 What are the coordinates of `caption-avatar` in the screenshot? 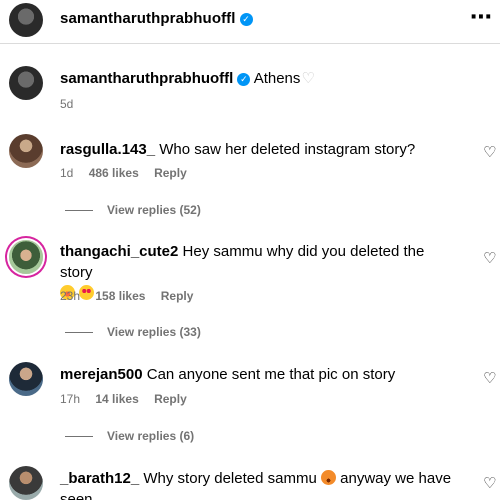 It's located at (26, 83).